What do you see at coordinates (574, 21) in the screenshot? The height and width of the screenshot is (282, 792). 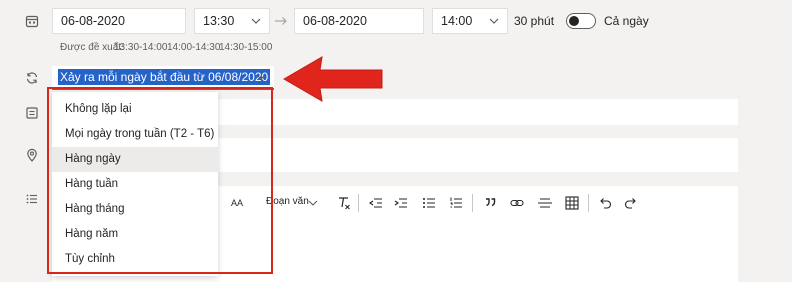 I see `toggle-knob` at bounding box center [574, 21].